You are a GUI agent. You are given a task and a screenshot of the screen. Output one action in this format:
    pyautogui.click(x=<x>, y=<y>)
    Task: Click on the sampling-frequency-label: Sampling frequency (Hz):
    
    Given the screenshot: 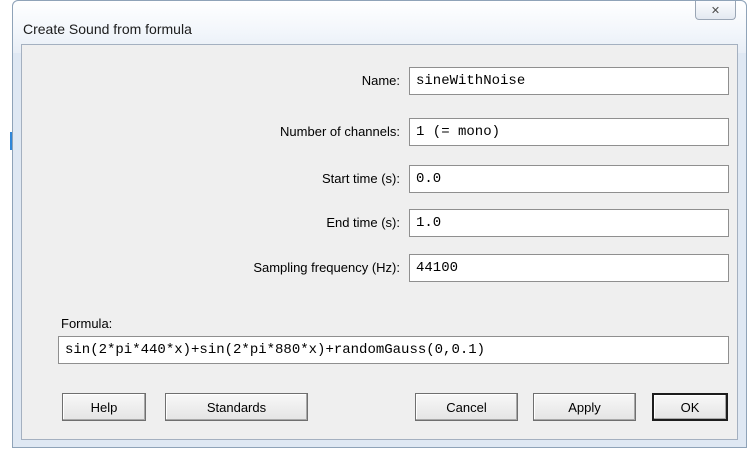 What is the action you would take?
    pyautogui.click(x=326, y=267)
    